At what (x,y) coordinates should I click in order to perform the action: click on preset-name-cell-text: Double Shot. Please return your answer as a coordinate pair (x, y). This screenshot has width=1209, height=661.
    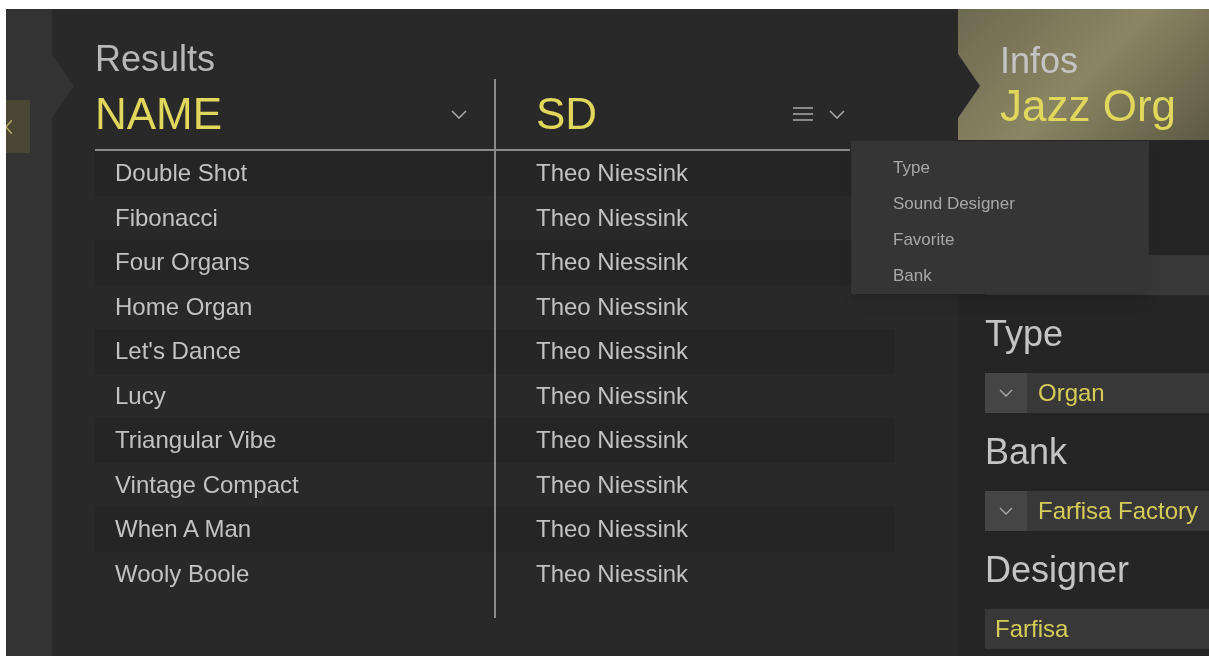
    Looking at the image, I should click on (181, 173).